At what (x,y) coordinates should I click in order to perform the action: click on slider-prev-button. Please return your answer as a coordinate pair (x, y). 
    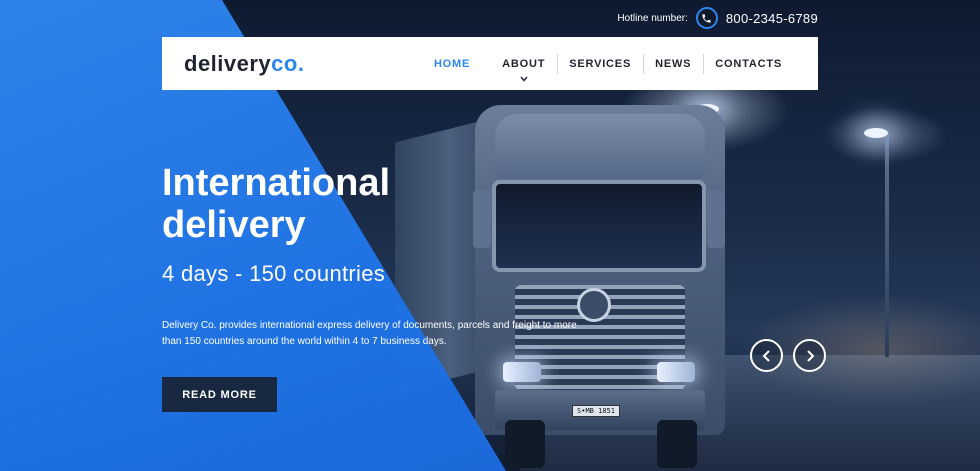
    Looking at the image, I should click on (766, 355).